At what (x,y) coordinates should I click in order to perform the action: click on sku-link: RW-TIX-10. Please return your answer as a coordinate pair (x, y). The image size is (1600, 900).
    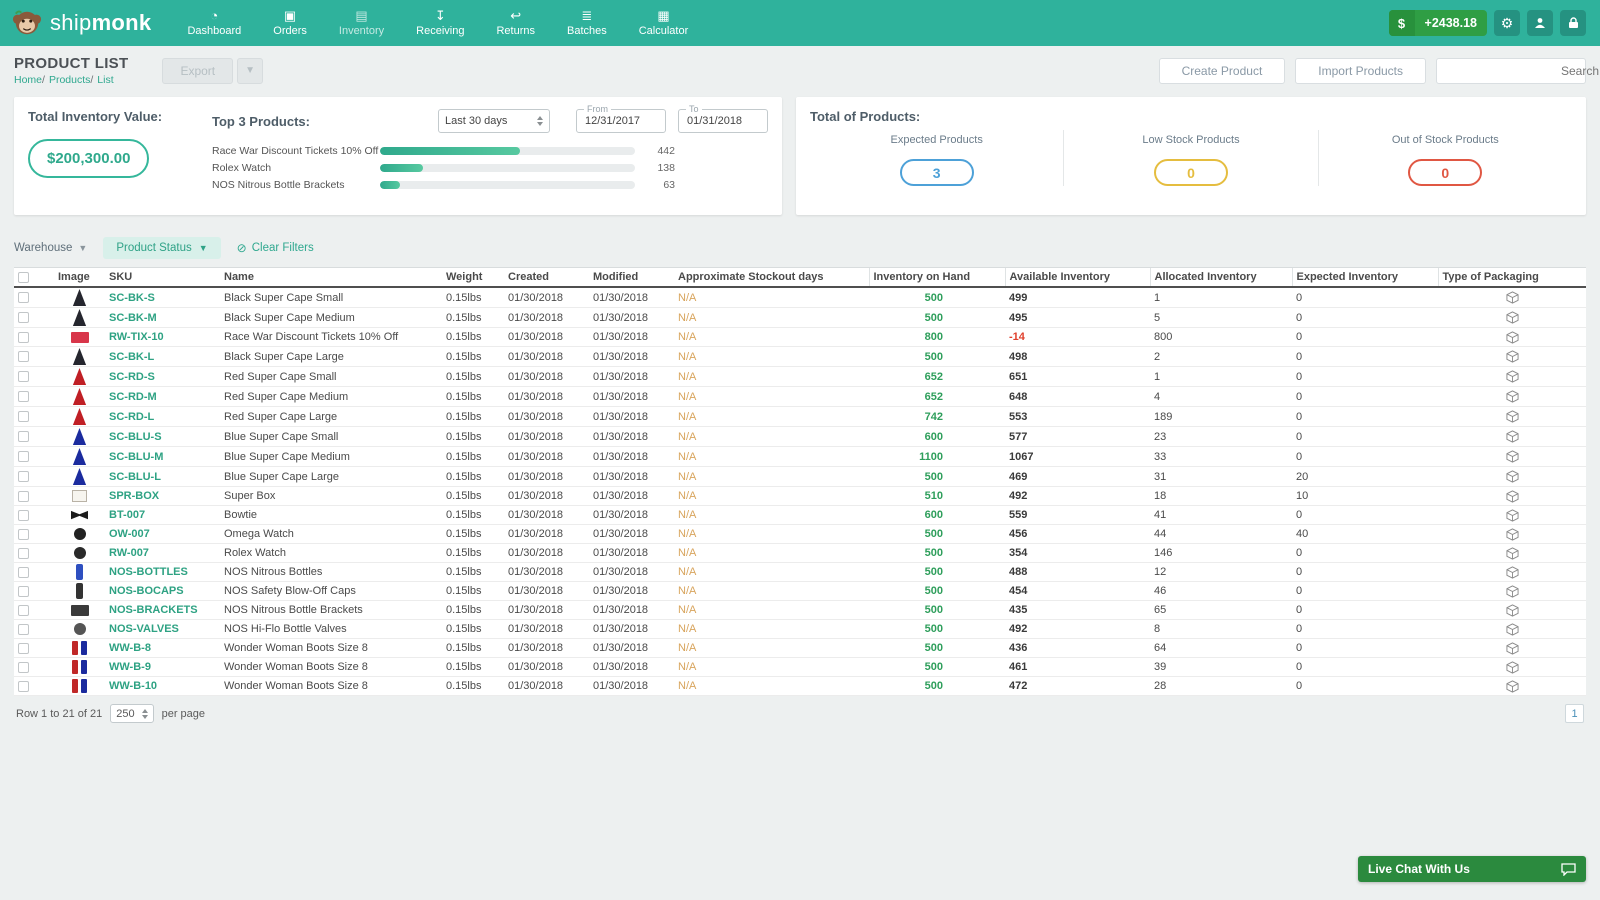
    Looking at the image, I should click on (136, 337).